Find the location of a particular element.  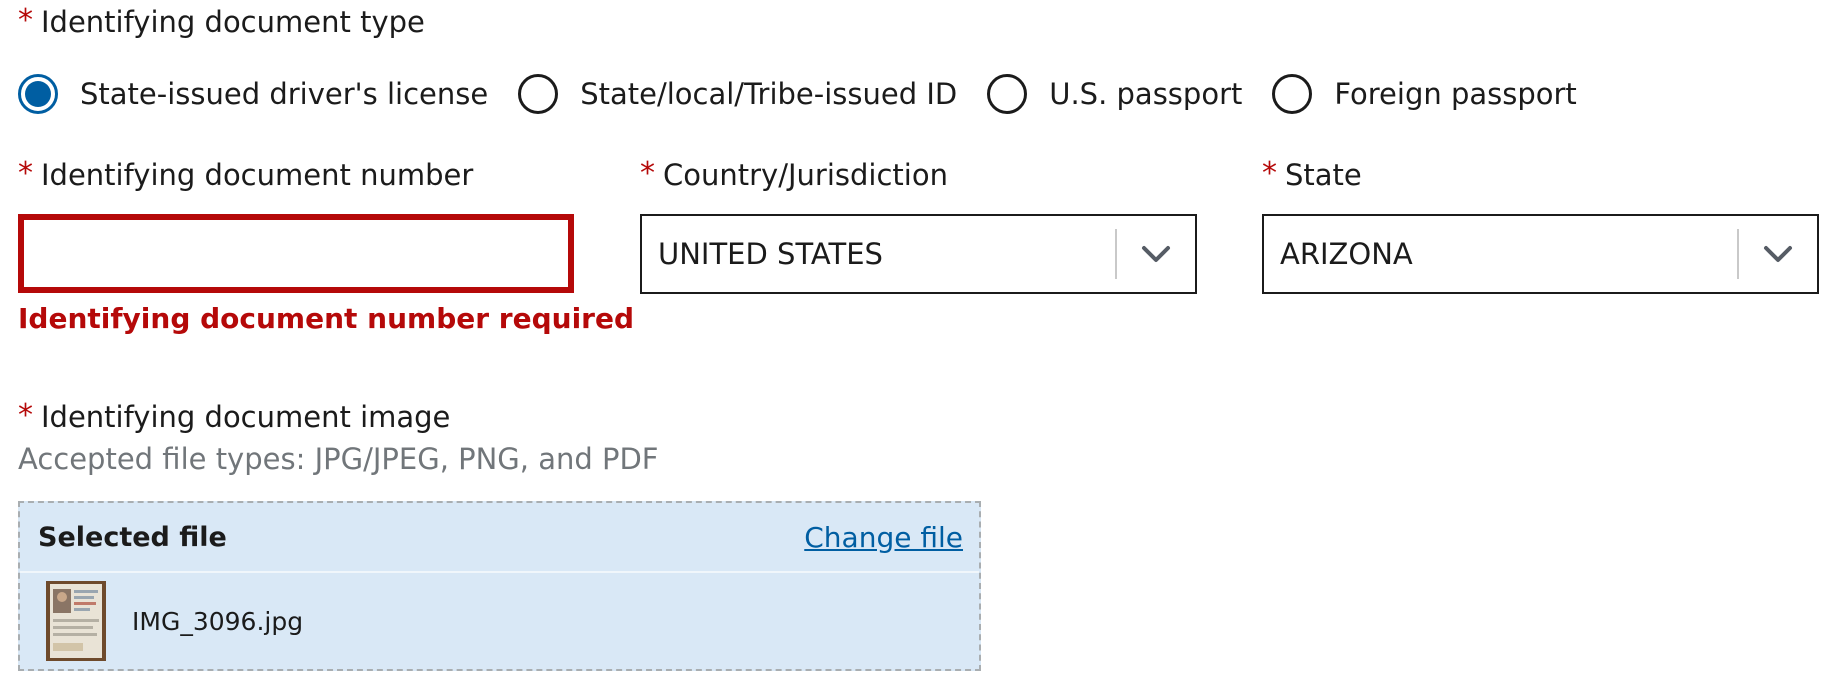

country-selected-value: UNITED STATES is located at coordinates (878, 254).